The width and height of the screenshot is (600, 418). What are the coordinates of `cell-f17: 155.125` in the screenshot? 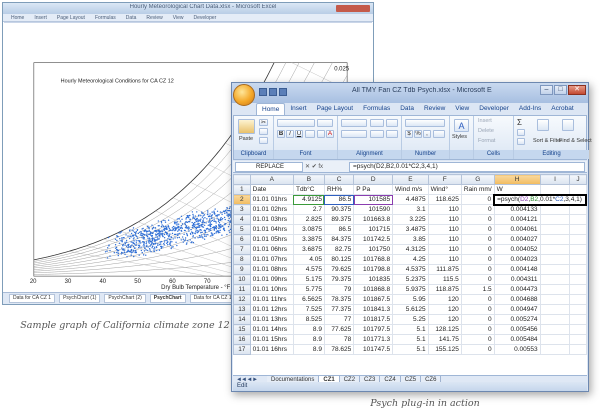 It's located at (444, 349).